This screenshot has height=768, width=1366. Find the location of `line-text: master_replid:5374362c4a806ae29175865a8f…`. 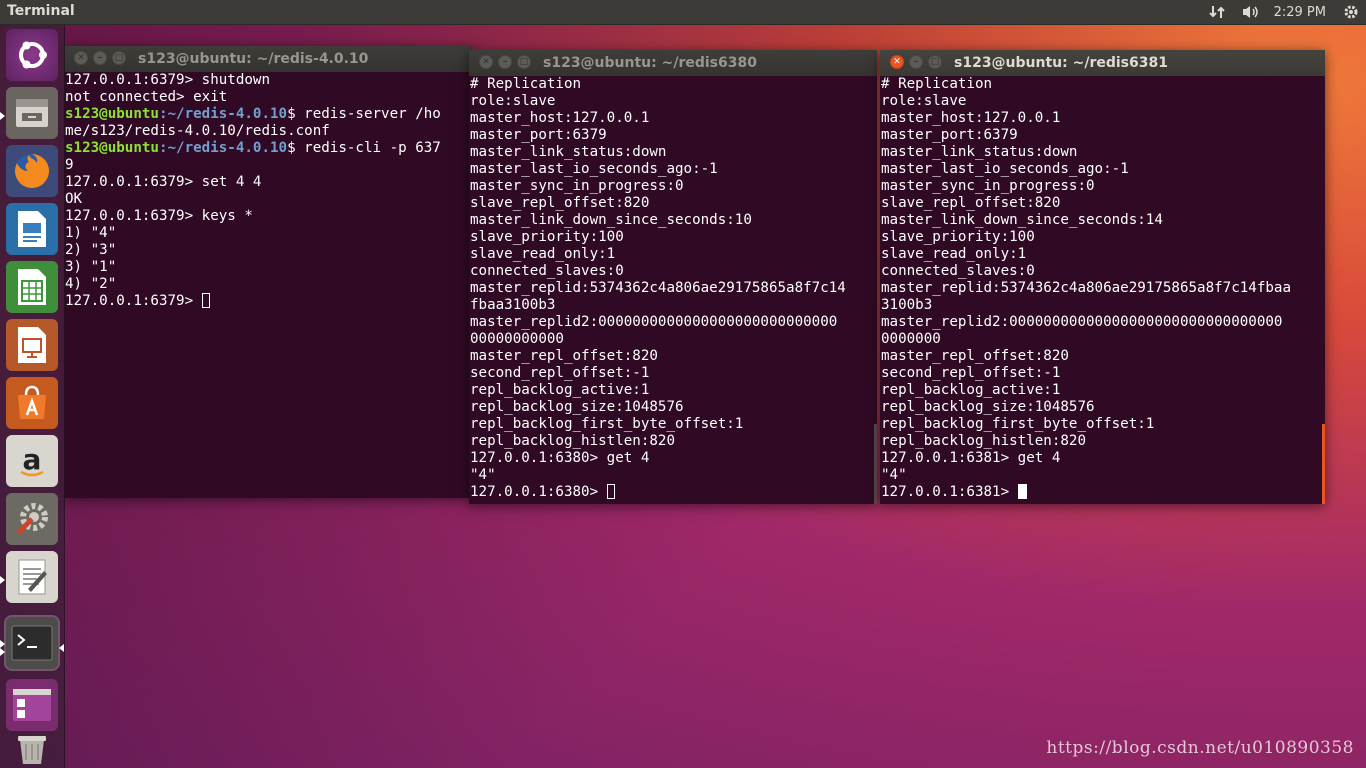

line-text: master_replid:5374362c4a806ae29175865a8f… is located at coordinates (1086, 288).